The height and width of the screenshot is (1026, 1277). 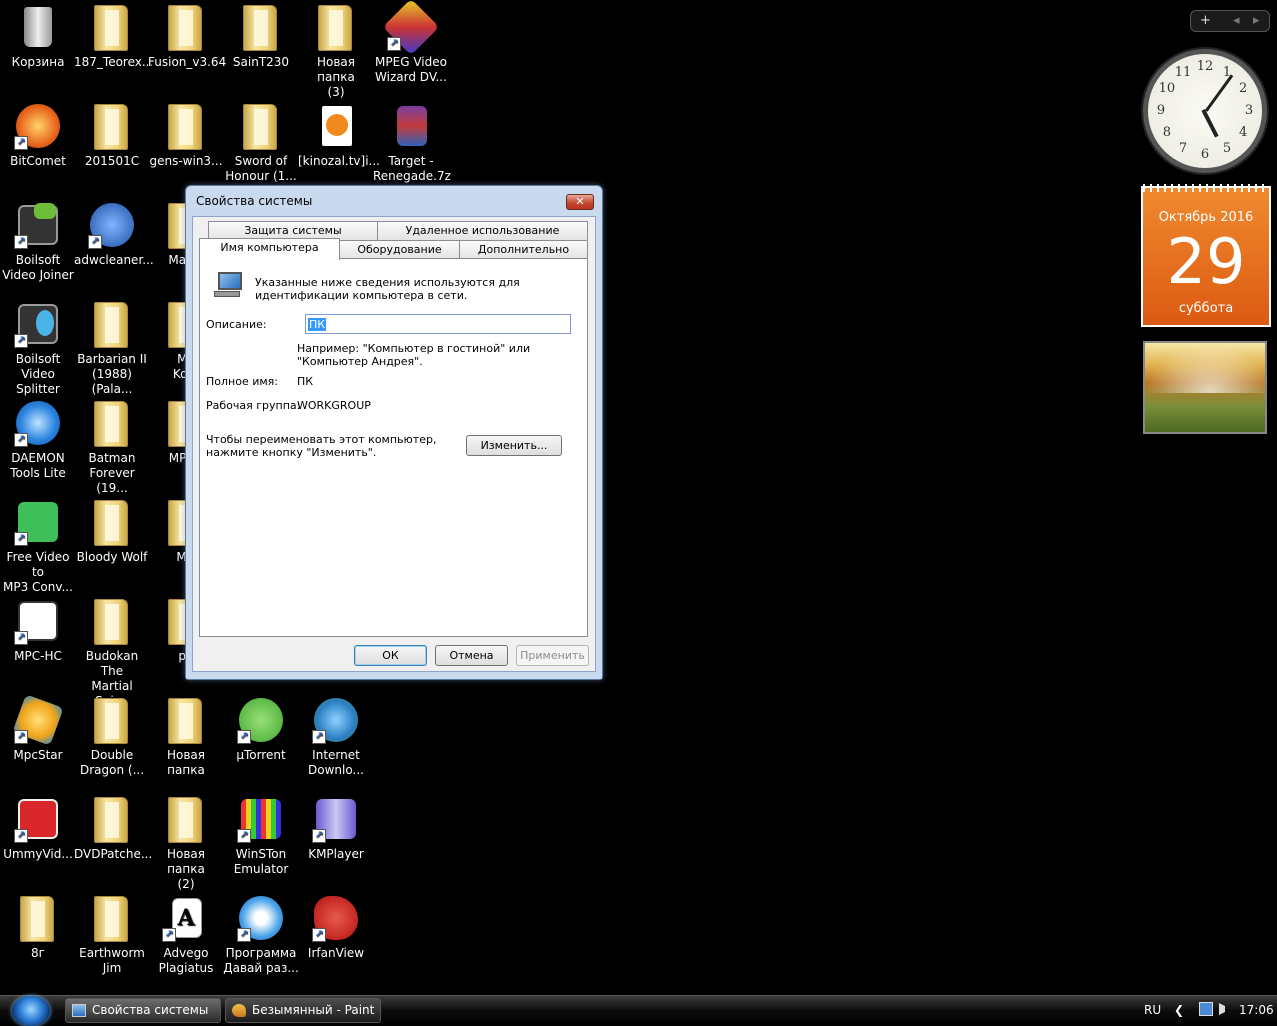 I want to click on language-indicator: RU, so click(x=1152, y=1010).